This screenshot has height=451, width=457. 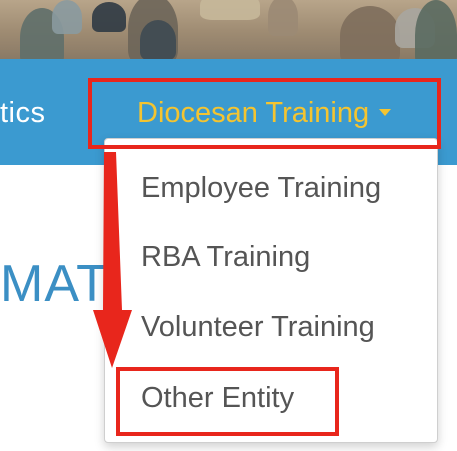 What do you see at coordinates (258, 327) in the screenshot?
I see `menu-item-volunteer-training: Volunteer Training` at bounding box center [258, 327].